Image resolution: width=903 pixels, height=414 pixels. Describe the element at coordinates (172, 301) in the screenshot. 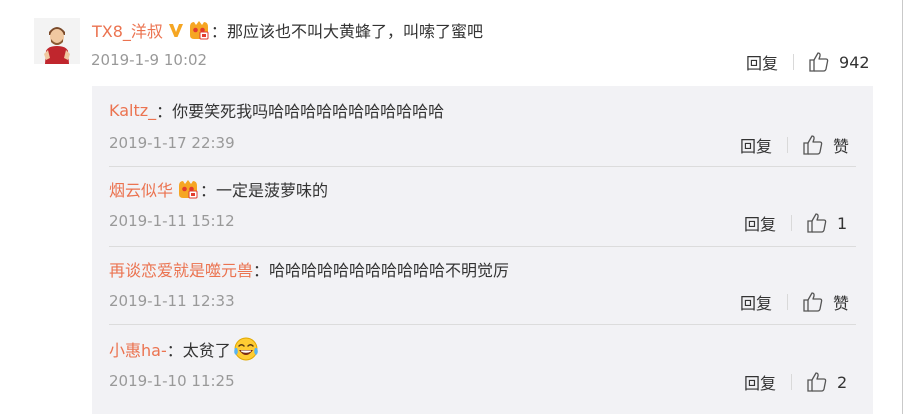

I see `reply-time: 2019-1-11 12:33` at that location.